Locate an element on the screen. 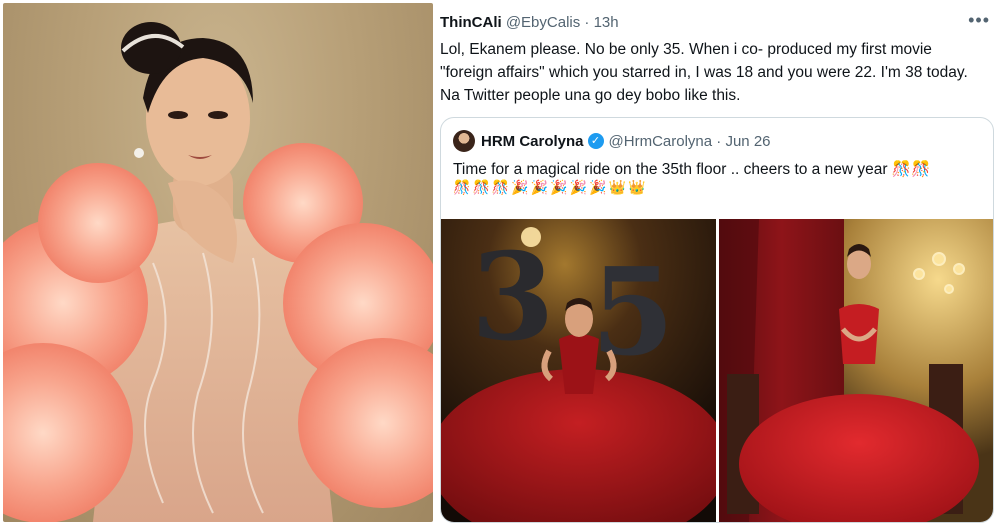 The width and height of the screenshot is (1000, 525). avatar is located at coordinates (464, 141).